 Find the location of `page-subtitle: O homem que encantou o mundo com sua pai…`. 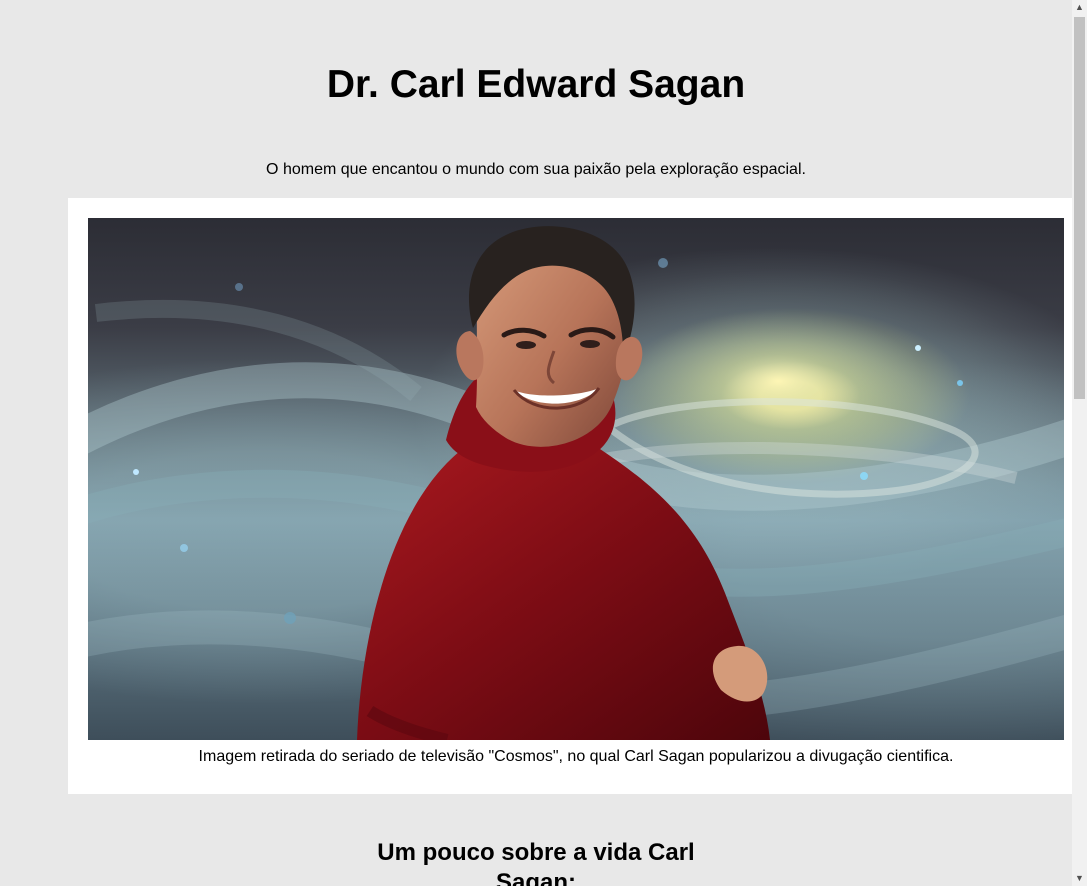

page-subtitle: O homem que encantou o mundo com sua pai… is located at coordinates (536, 169).